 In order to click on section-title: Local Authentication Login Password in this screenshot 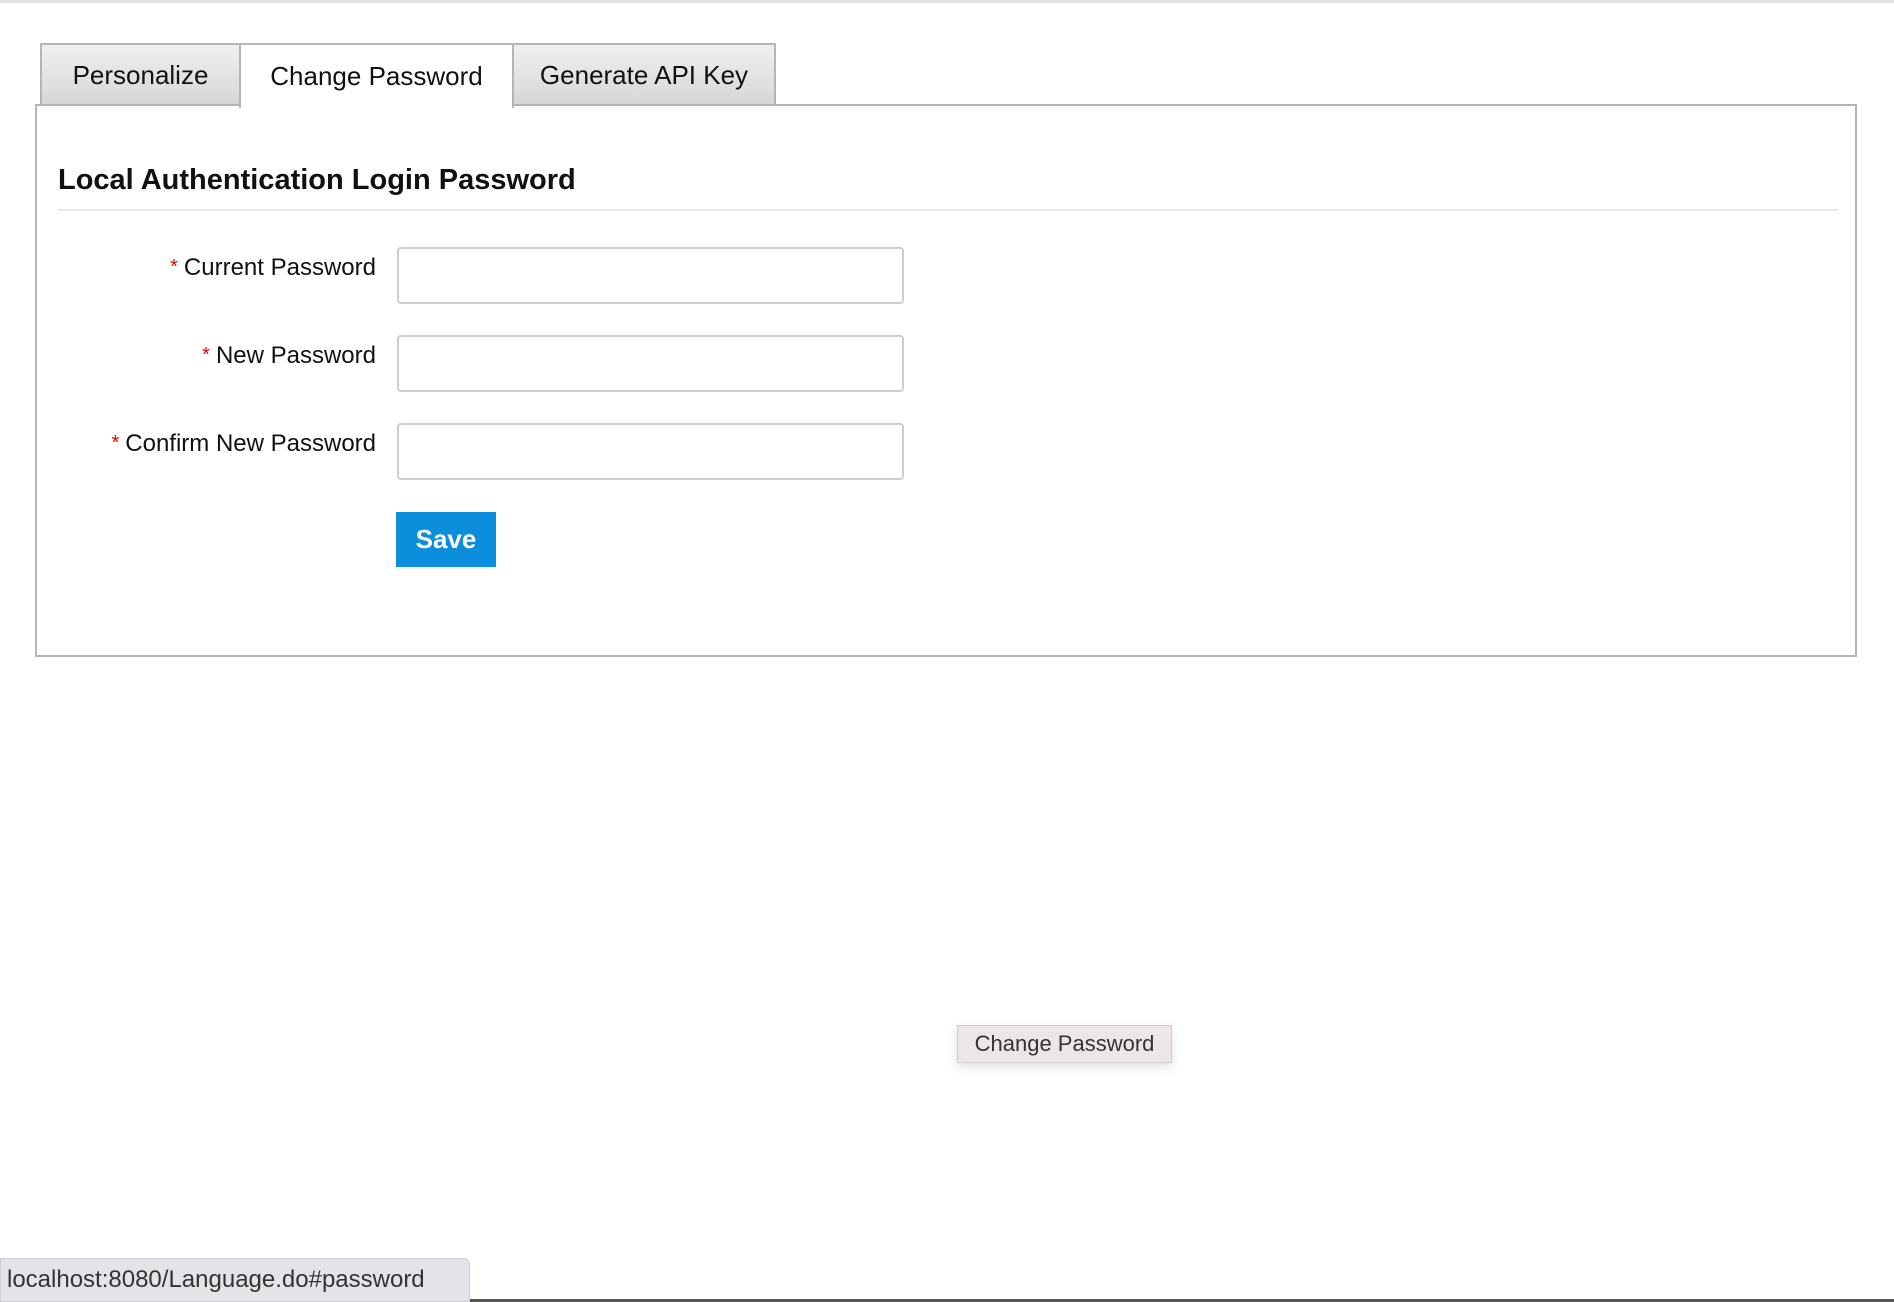, I will do `click(317, 180)`.